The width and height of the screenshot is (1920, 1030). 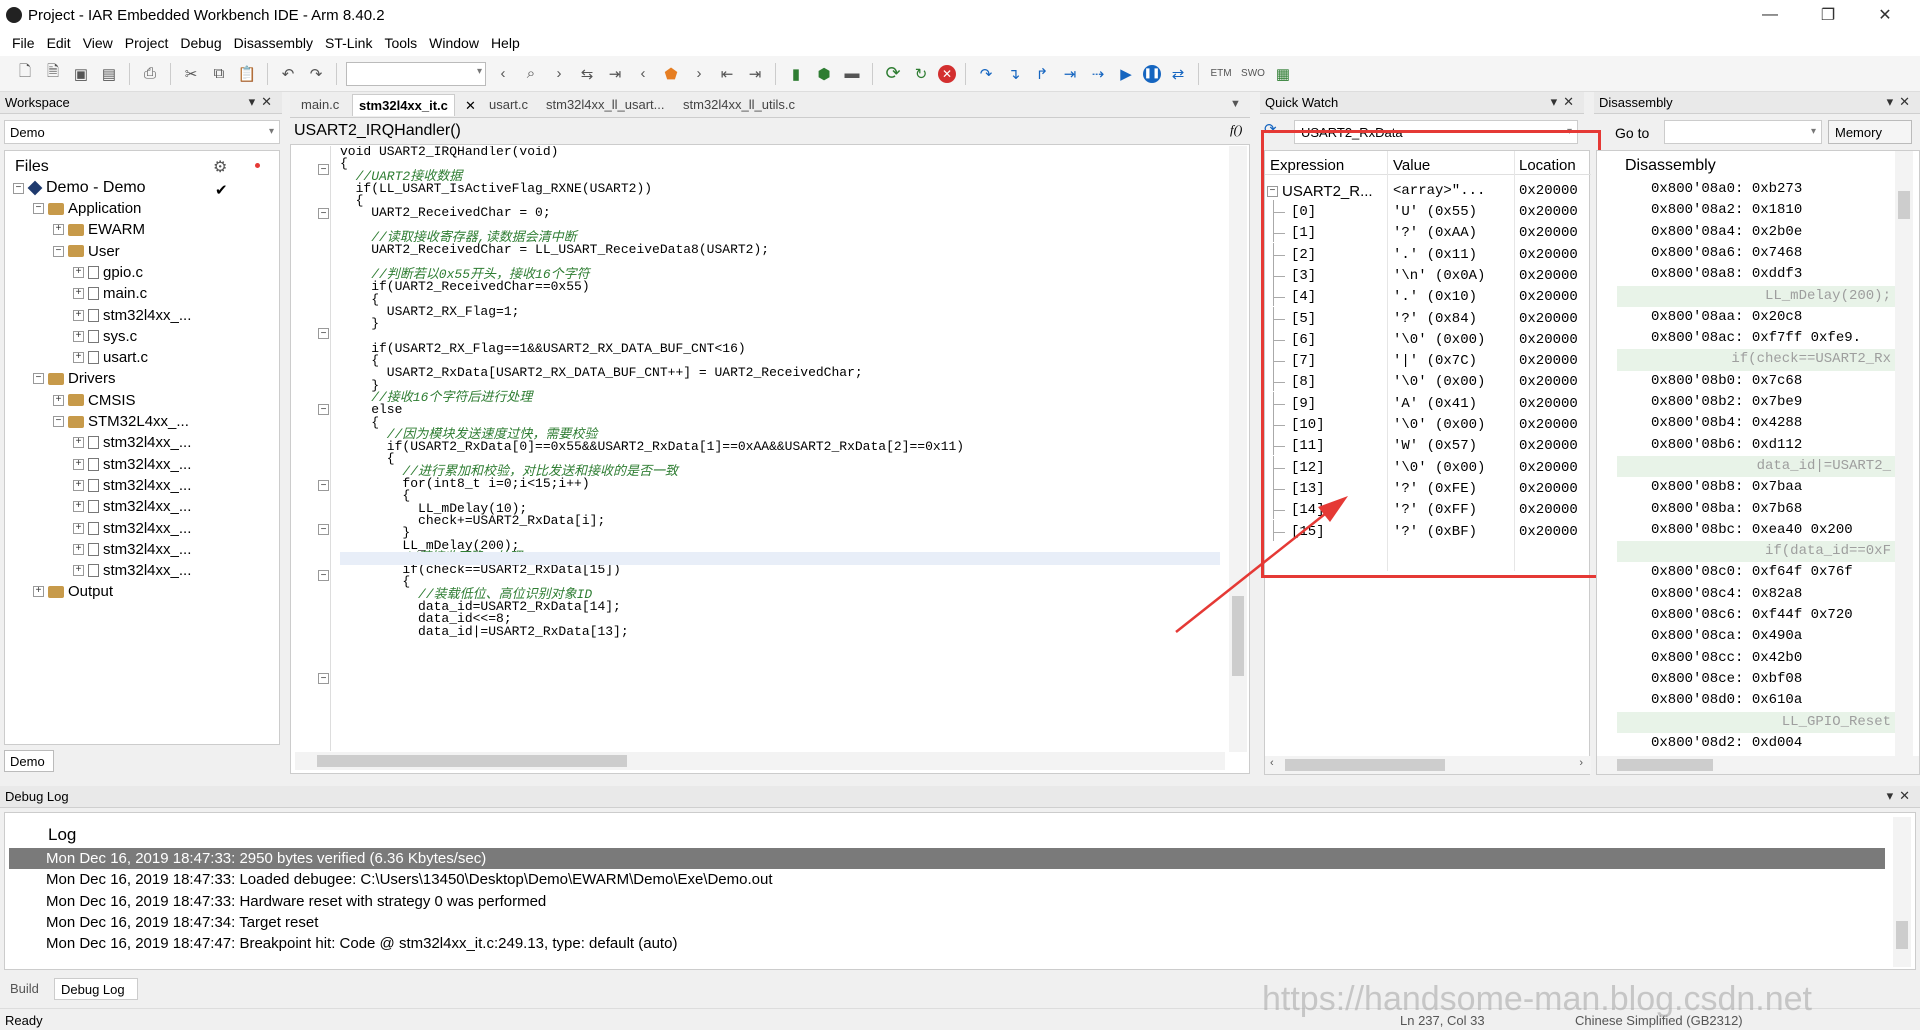 What do you see at coordinates (1756, 317) in the screenshot?
I see `disassembly-row: 0x800'08aa: 0x20c8` at bounding box center [1756, 317].